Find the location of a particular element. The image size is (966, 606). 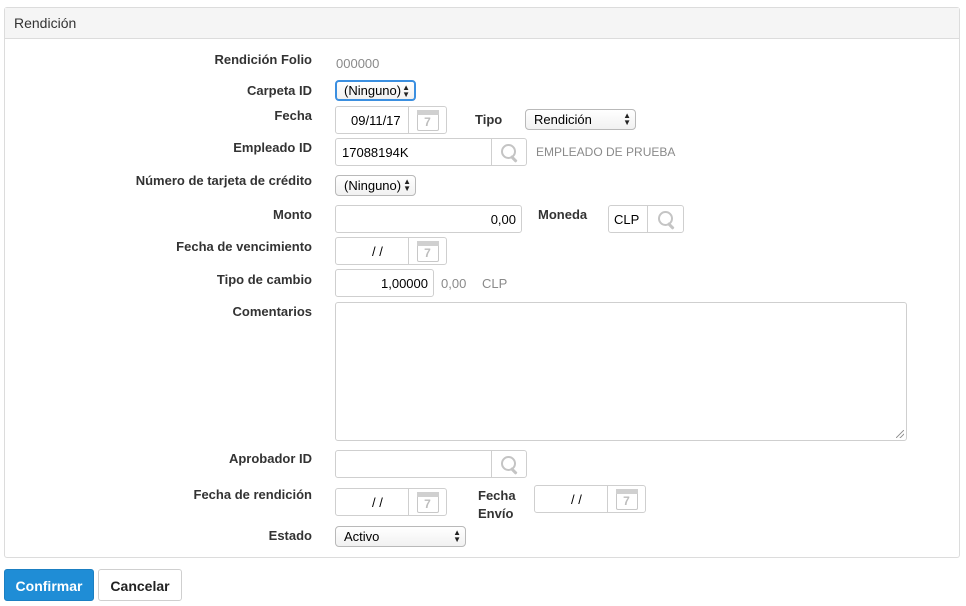

moneda-search-button is located at coordinates (665, 219).